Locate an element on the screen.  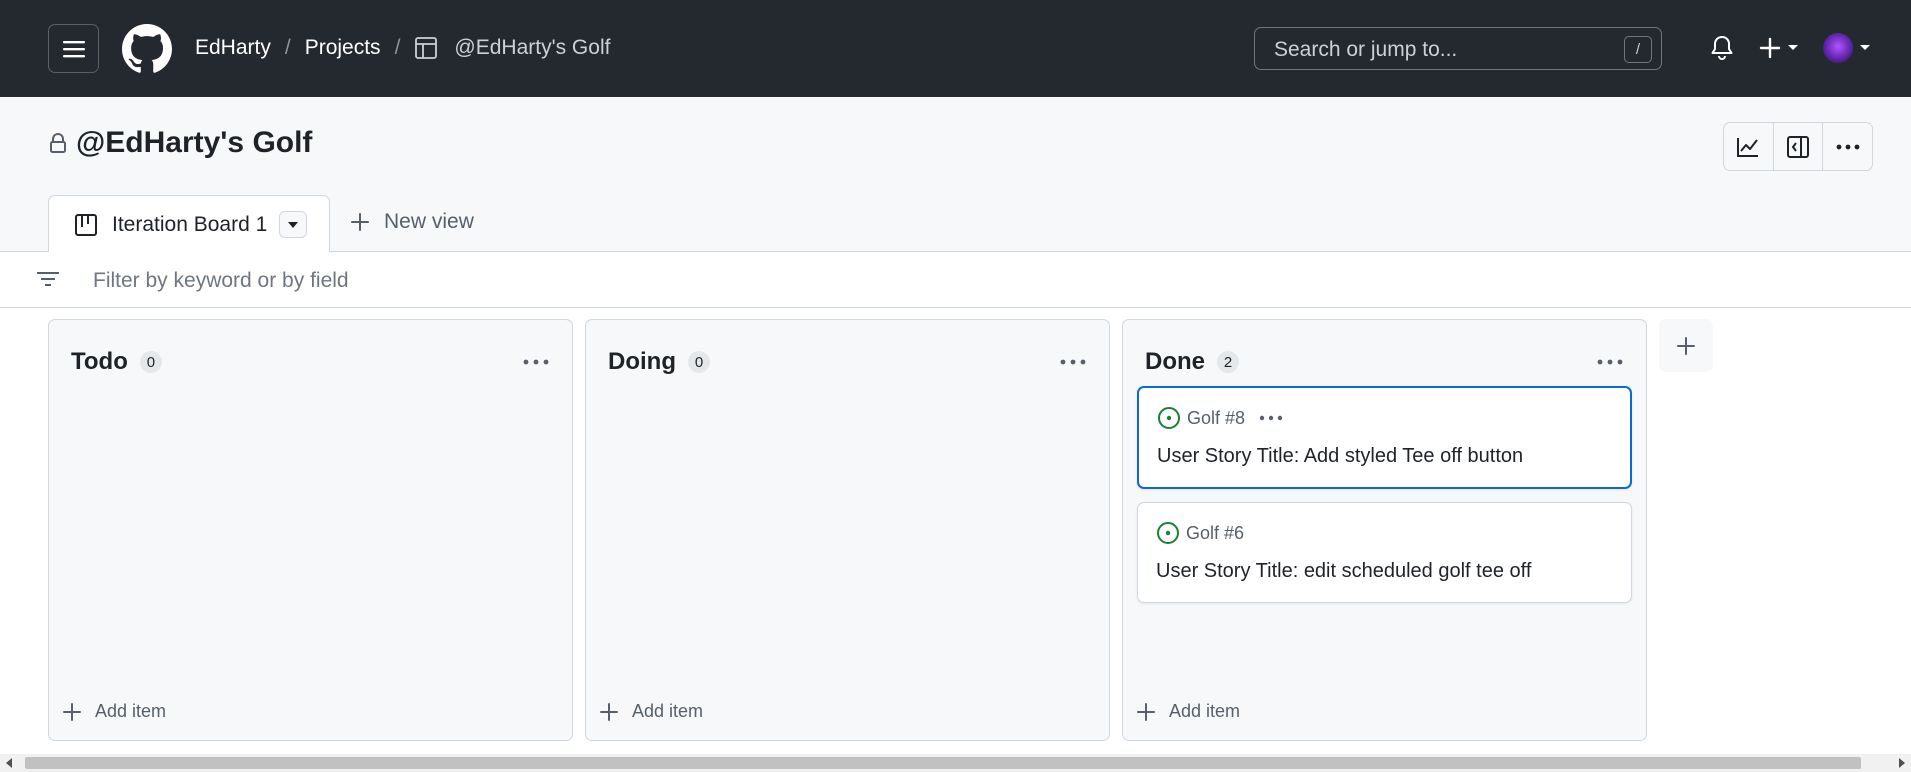
table-icon is located at coordinates (426, 48).